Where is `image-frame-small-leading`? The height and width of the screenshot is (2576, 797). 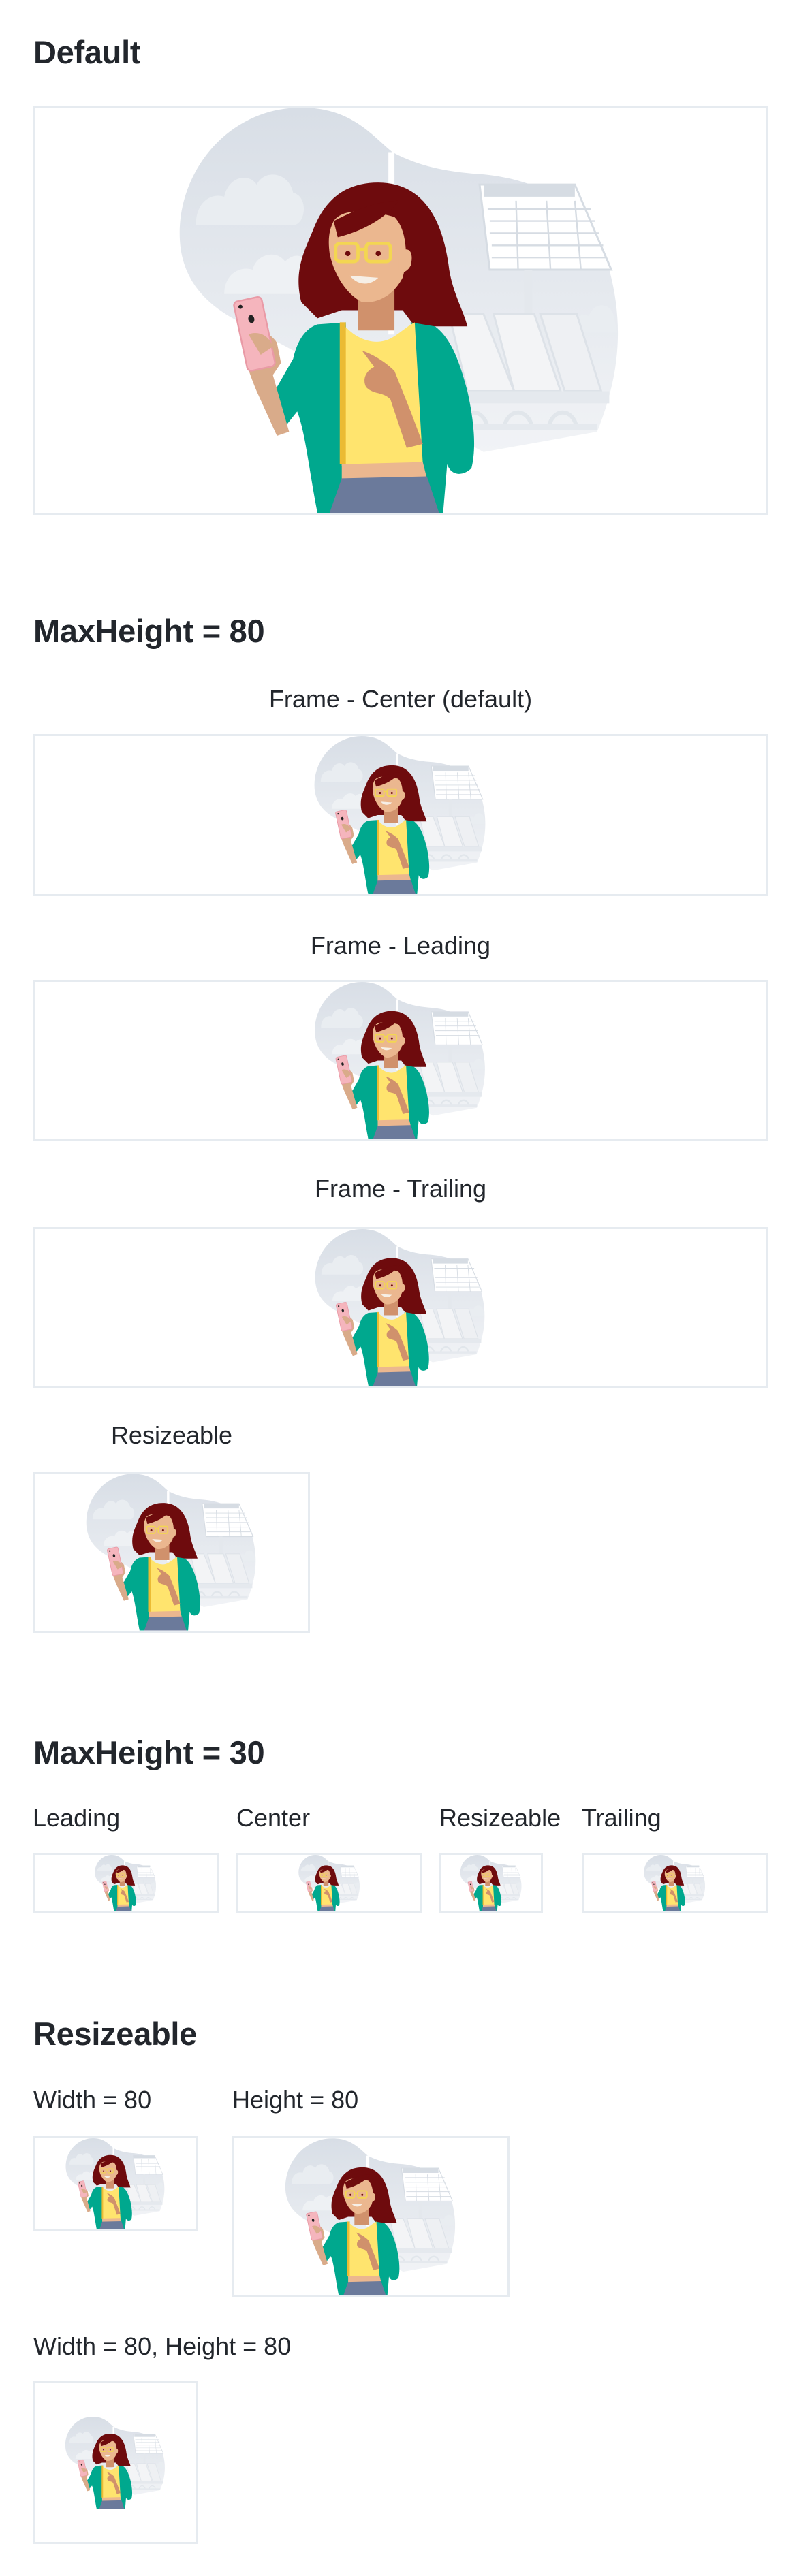 image-frame-small-leading is located at coordinates (126, 1883).